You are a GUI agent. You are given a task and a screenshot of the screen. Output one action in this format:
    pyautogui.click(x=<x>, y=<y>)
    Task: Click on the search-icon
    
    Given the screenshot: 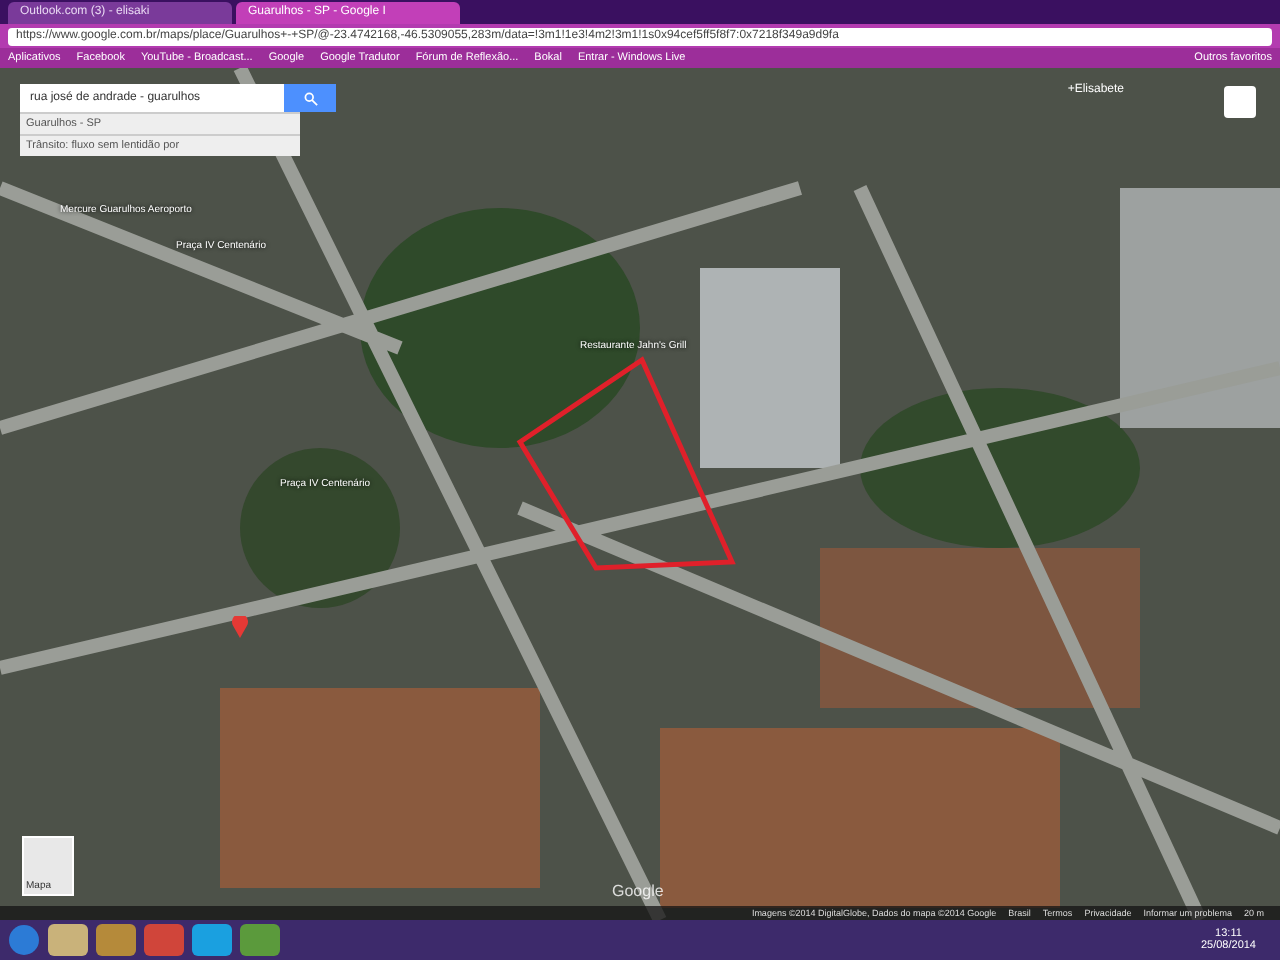 What is the action you would take?
    pyautogui.click(x=310, y=98)
    